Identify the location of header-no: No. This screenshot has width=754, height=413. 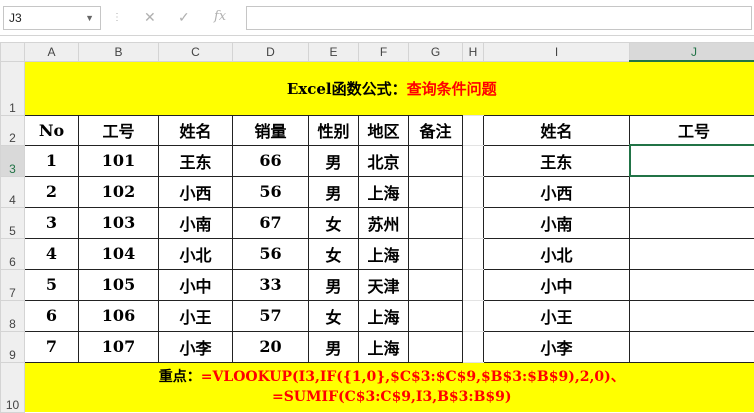
(52, 130).